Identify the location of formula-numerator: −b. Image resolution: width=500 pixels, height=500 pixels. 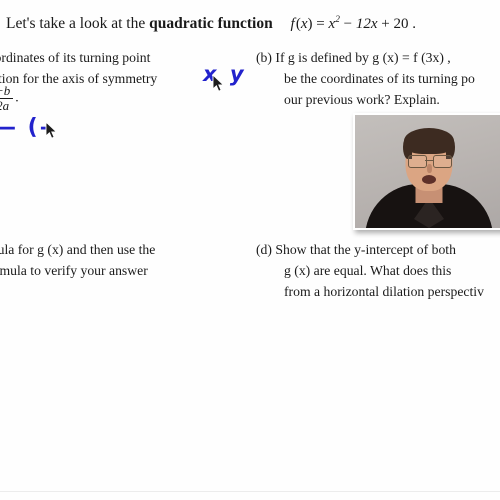
(5, 90).